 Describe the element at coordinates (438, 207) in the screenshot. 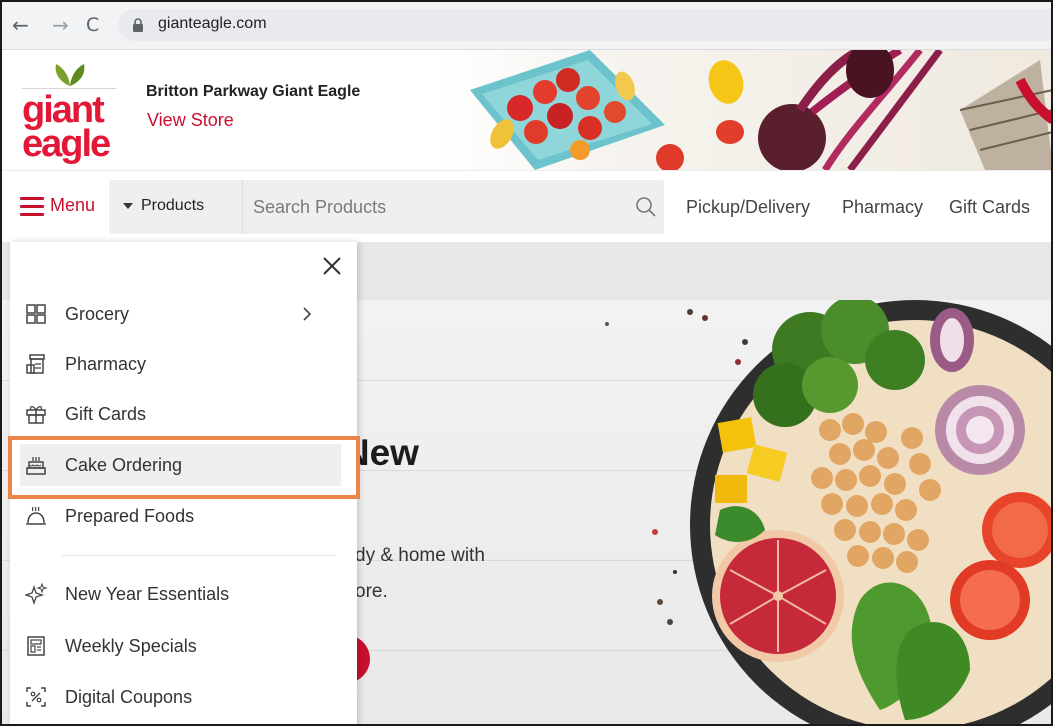

I see `search-input` at that location.